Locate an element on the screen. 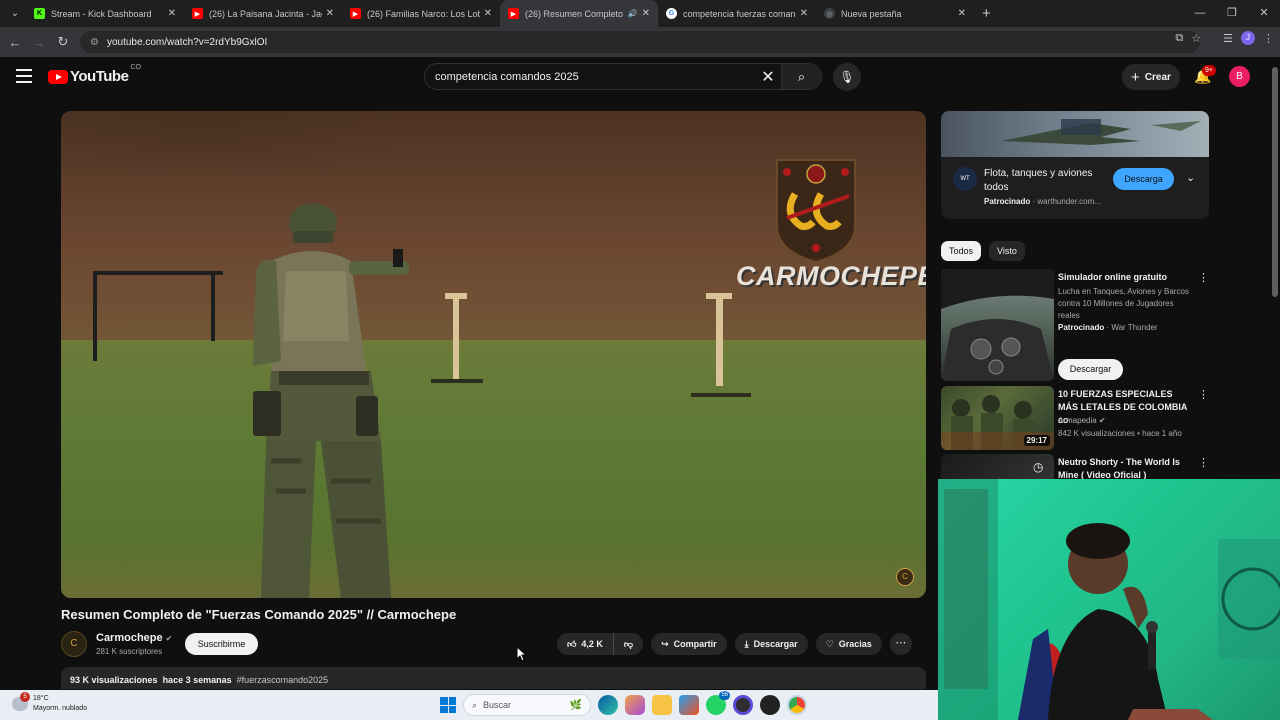 The height and width of the screenshot is (720, 1280). chip-watched: Visto is located at coordinates (1007, 251).